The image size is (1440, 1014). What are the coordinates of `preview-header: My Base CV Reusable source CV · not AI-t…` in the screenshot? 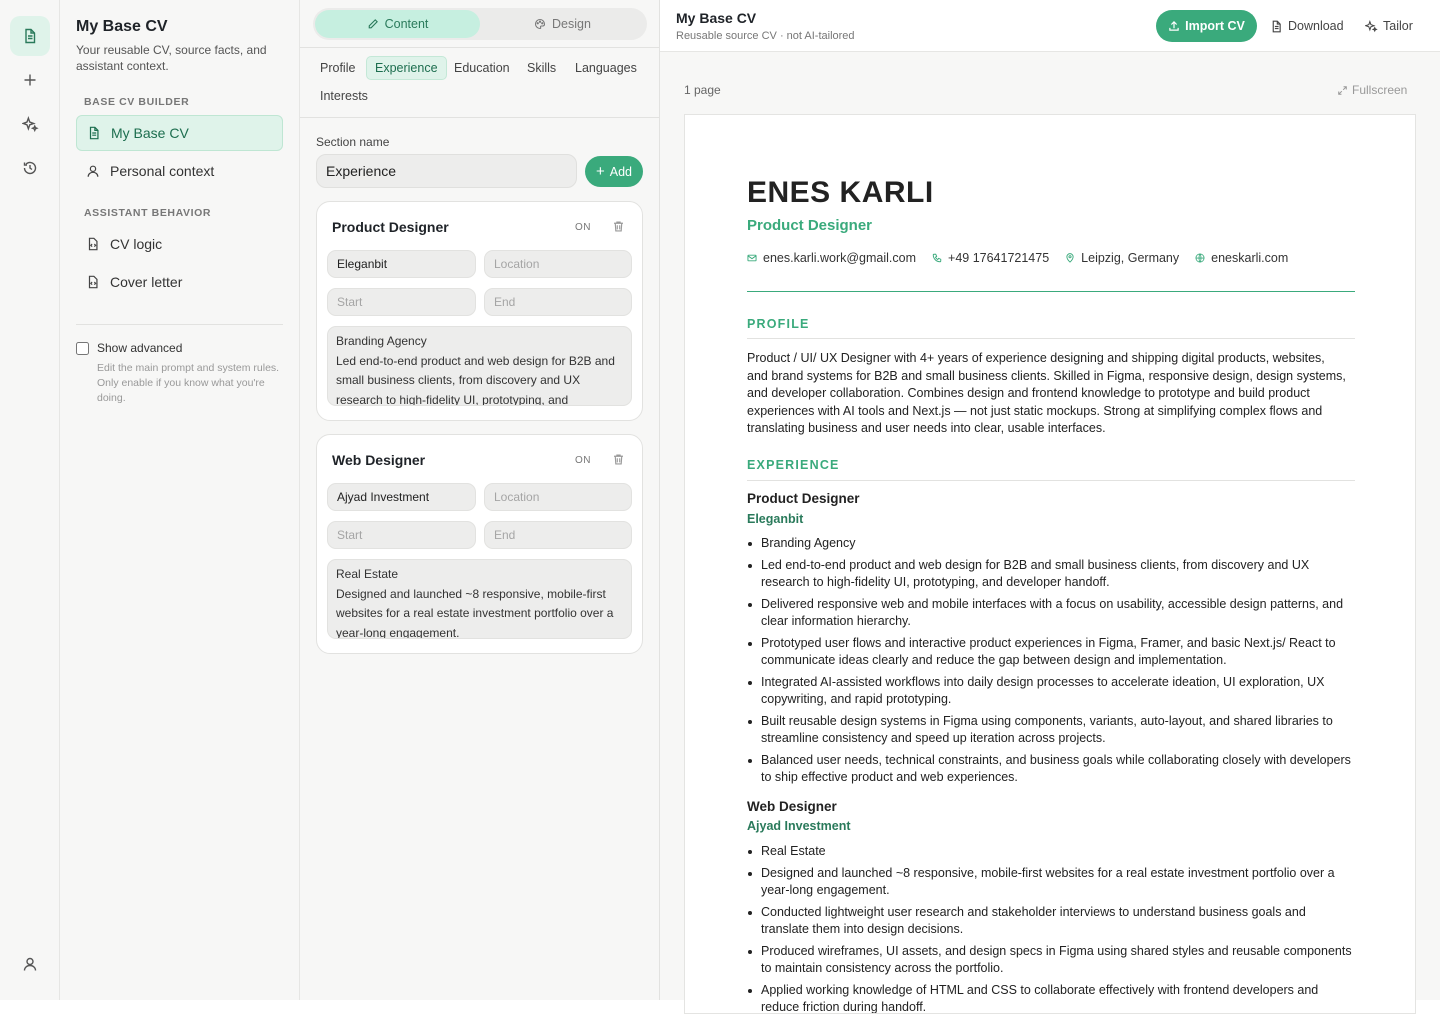 It's located at (1050, 26).